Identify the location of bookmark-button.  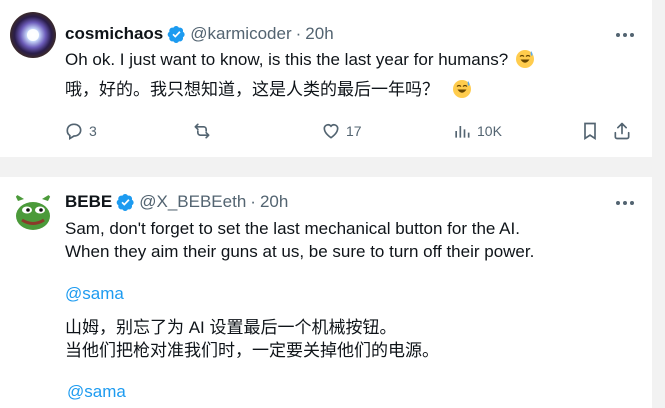
(590, 131).